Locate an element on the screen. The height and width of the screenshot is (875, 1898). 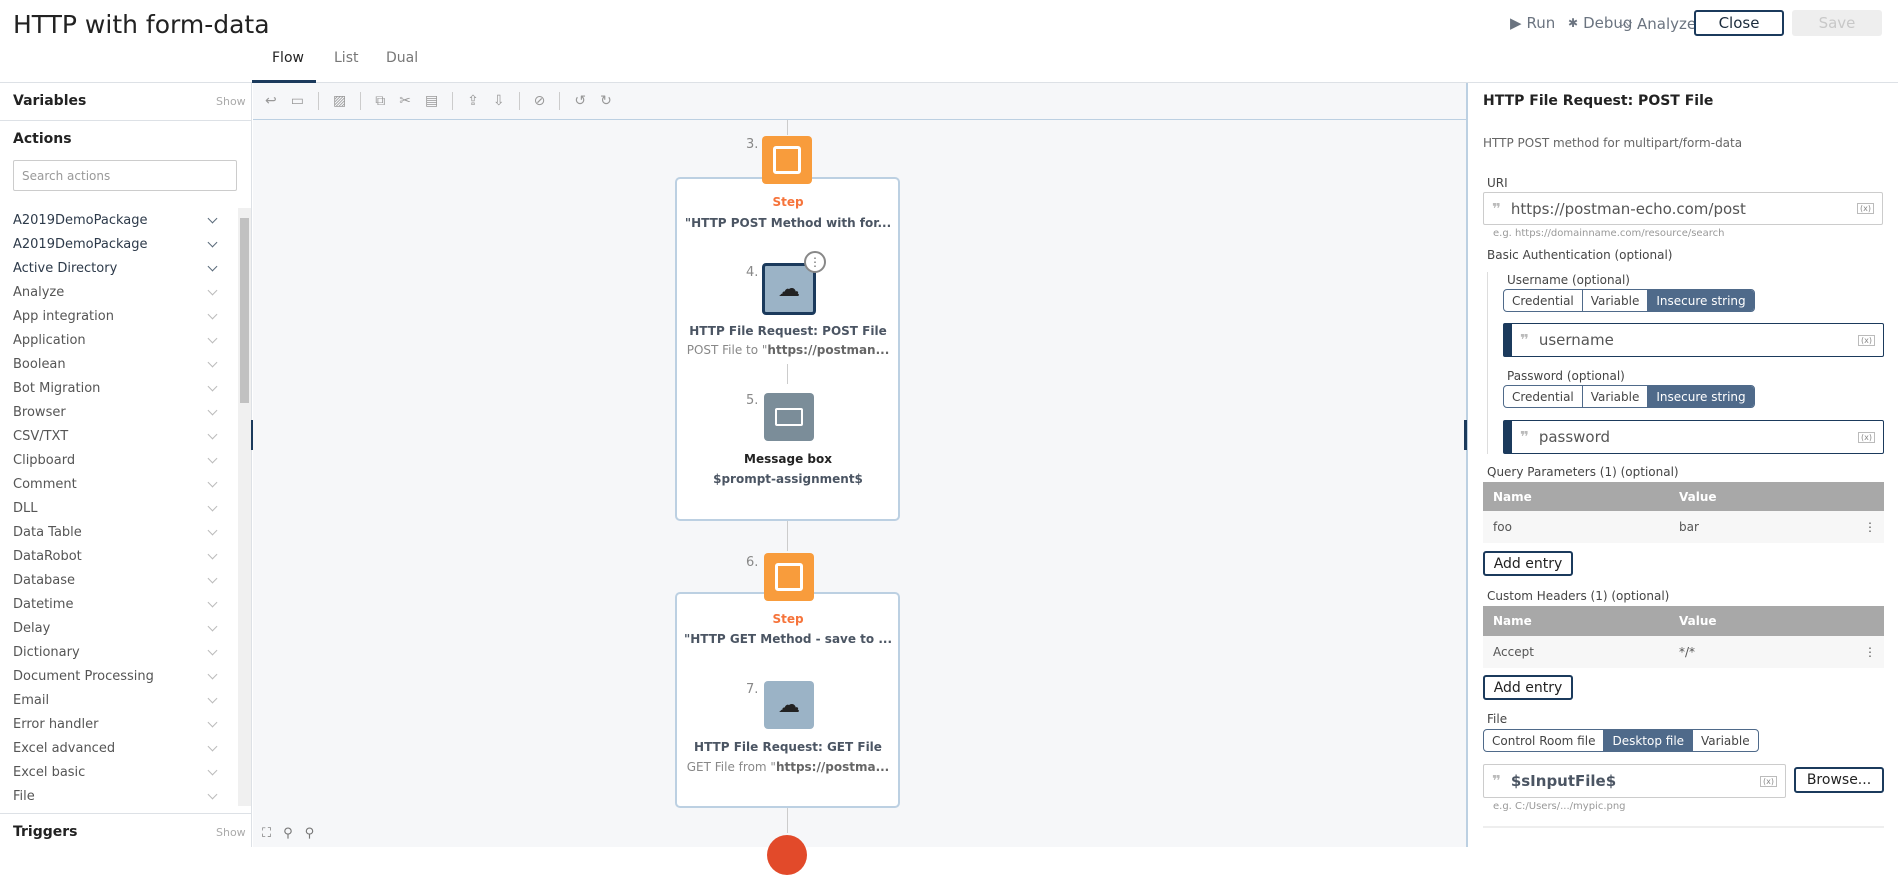
undo-icon: ↺ is located at coordinates (580, 101).